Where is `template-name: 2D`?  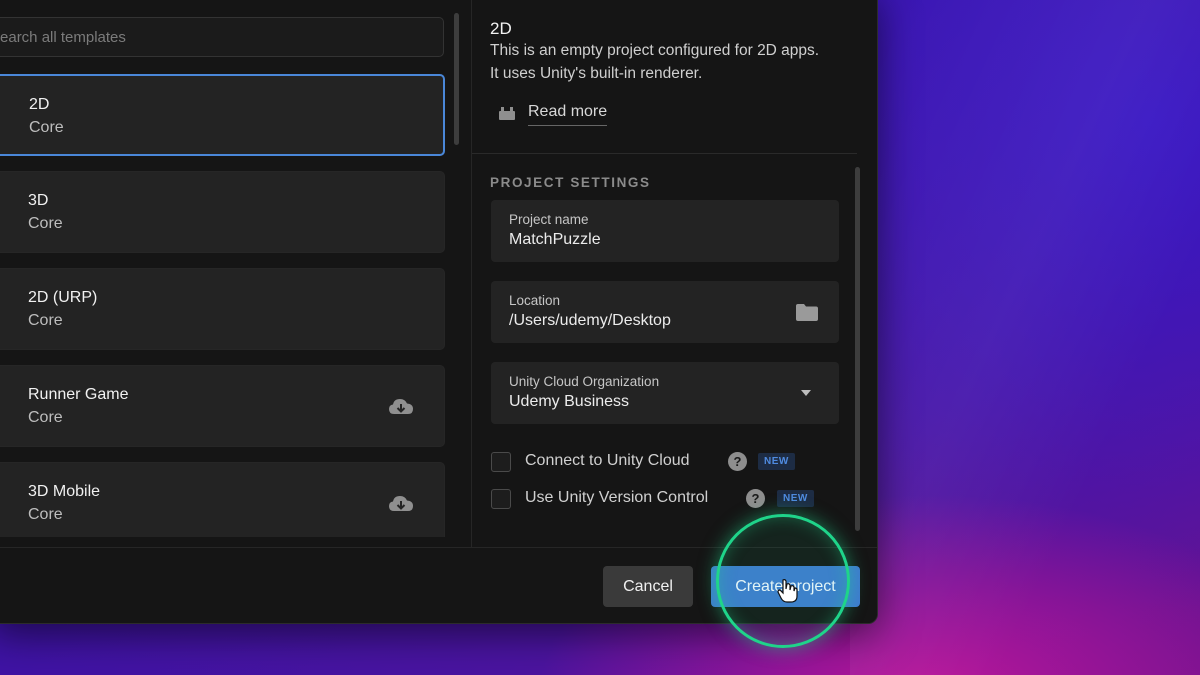 template-name: 2D is located at coordinates (39, 104).